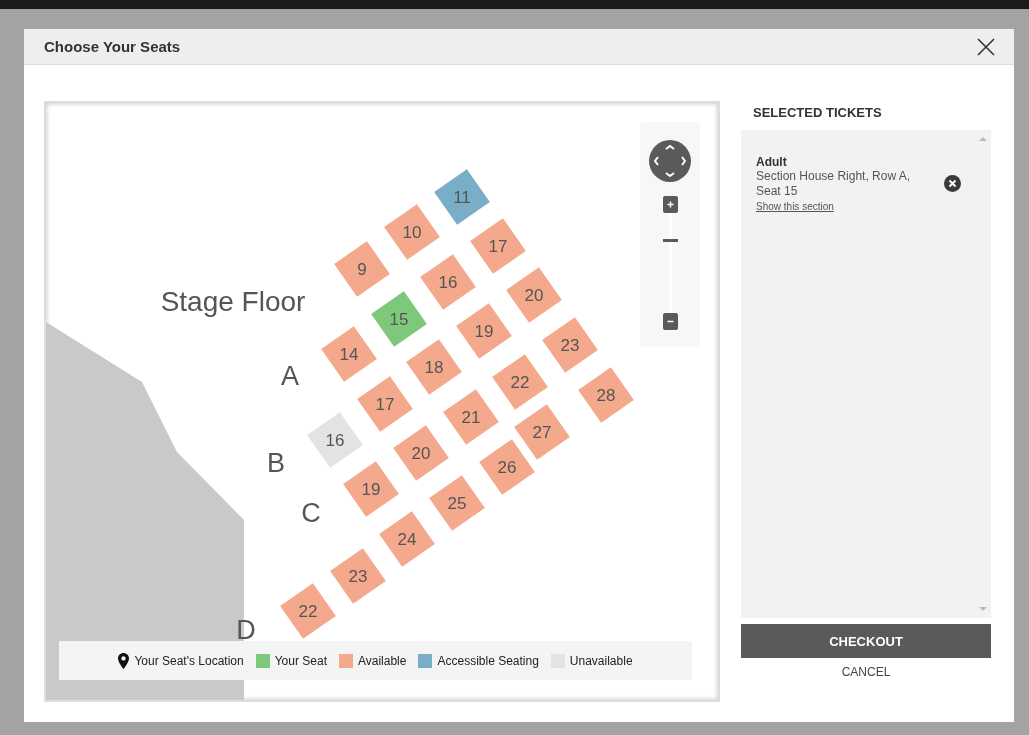  What do you see at coordinates (300, 660) in the screenshot?
I see `legend-label: Your Seat` at bounding box center [300, 660].